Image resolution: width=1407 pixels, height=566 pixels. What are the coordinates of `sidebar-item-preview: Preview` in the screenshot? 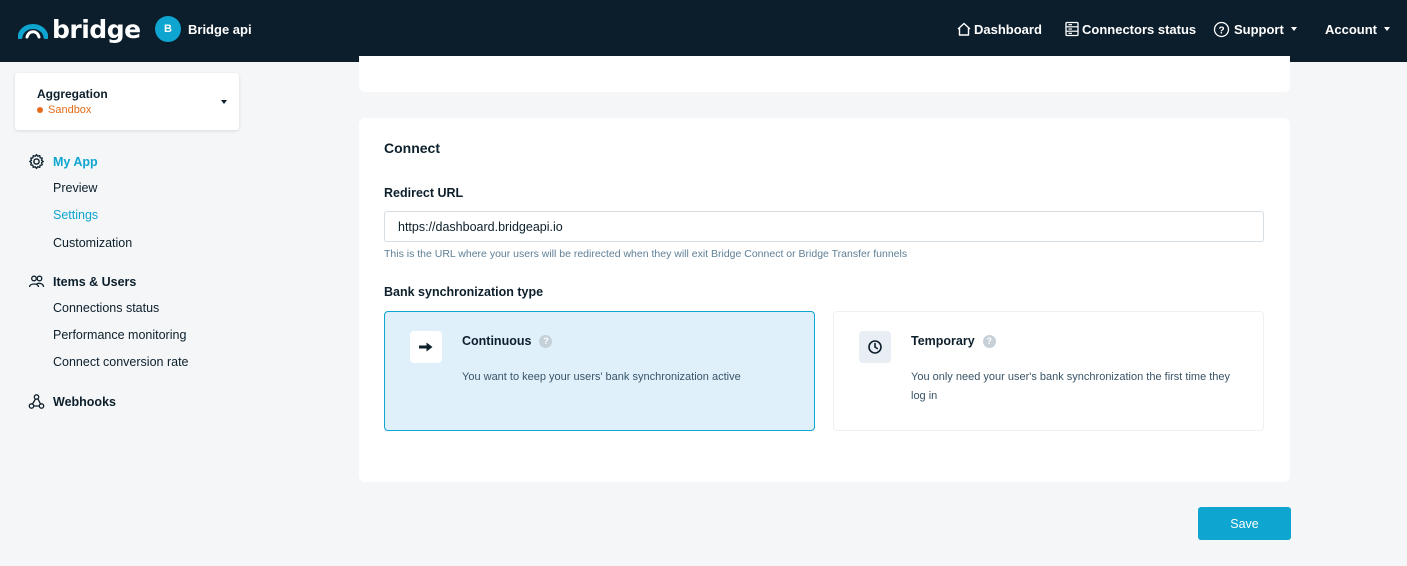 It's located at (75, 188).